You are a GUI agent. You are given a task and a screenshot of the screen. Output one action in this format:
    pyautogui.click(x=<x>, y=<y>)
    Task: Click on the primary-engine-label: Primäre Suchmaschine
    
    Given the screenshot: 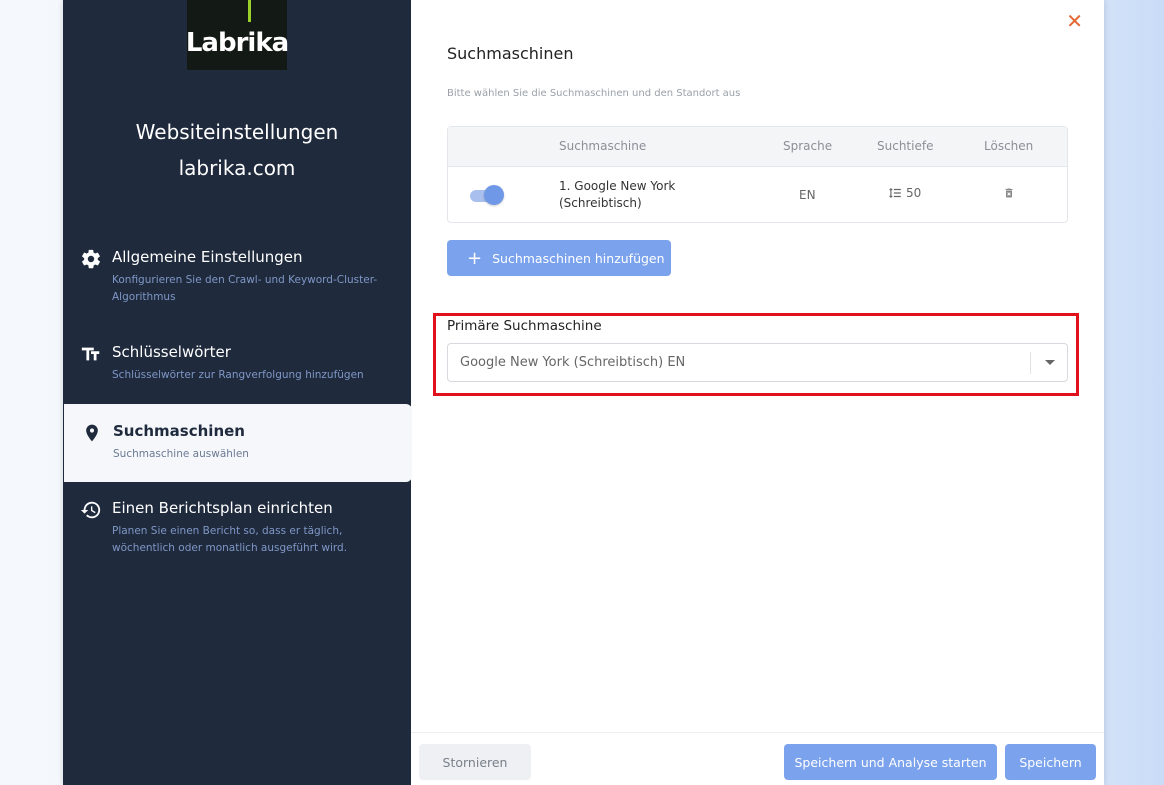 What is the action you would take?
    pyautogui.click(x=524, y=326)
    